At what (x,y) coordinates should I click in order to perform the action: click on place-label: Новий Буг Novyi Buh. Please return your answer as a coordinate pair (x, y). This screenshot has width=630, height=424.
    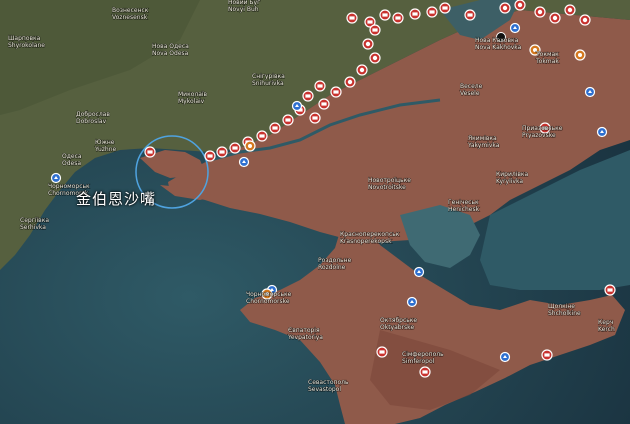
    Looking at the image, I should click on (244, 6).